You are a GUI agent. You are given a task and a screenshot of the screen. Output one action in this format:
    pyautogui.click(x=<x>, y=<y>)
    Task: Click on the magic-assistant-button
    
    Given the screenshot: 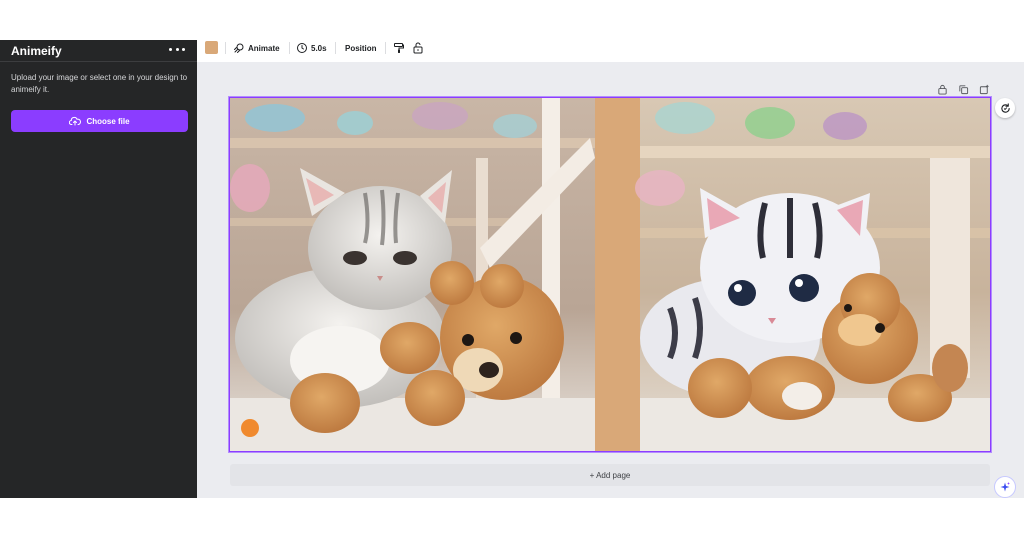 What is the action you would take?
    pyautogui.click(x=1005, y=487)
    